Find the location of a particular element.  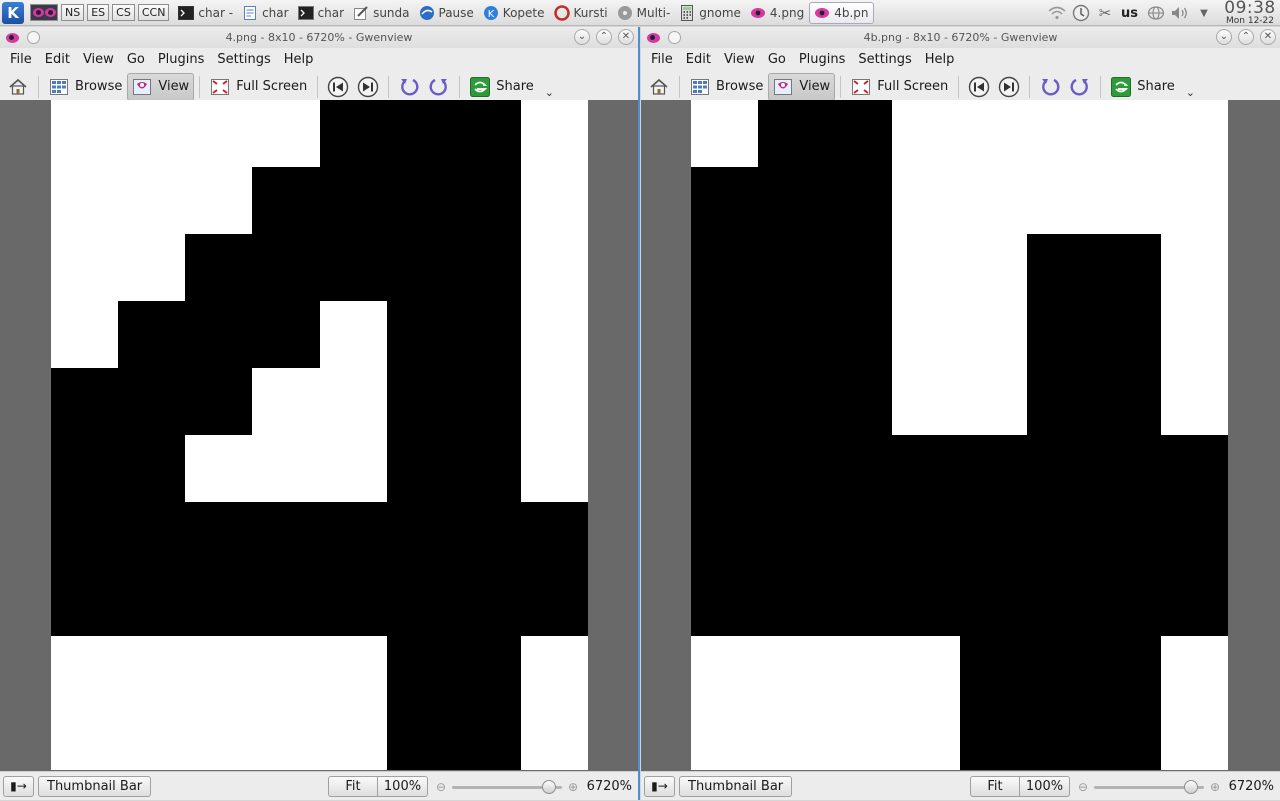

window-titlebar: 4b.png - 8x10 - 6720% - Gwenview ⌄ ⌃ ✕ is located at coordinates (960, 37).